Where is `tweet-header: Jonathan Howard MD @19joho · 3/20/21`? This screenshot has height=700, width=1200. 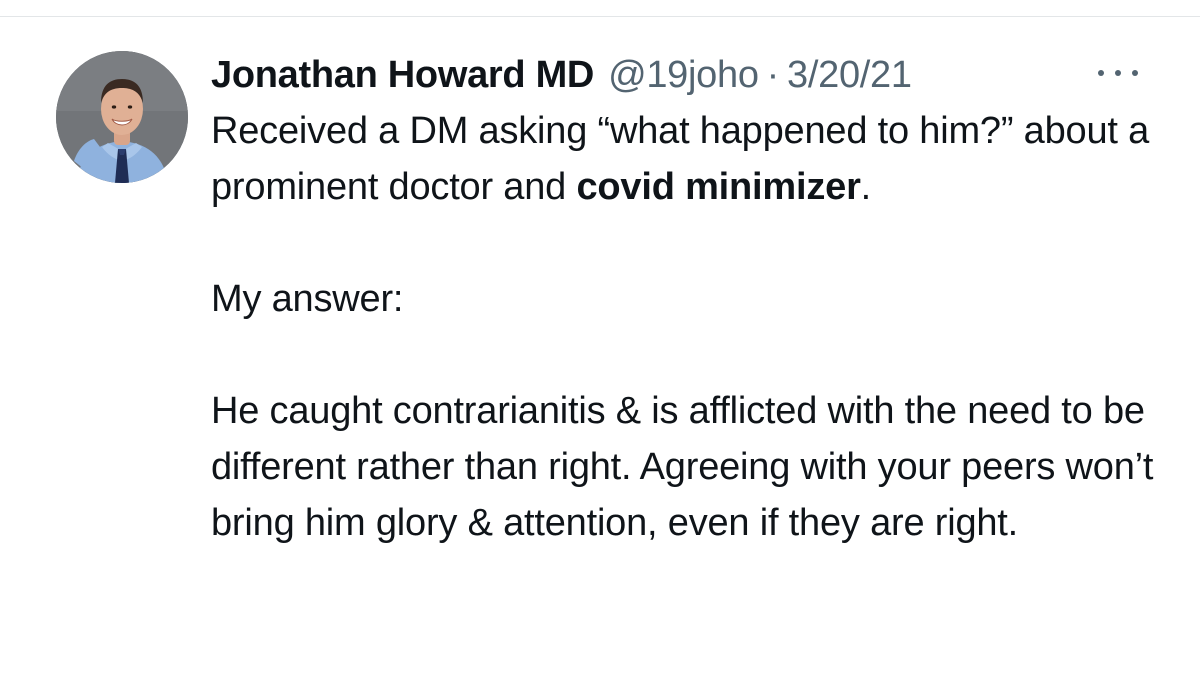
tweet-header: Jonathan Howard MD @19joho · 3/20/21 is located at coordinates (561, 75).